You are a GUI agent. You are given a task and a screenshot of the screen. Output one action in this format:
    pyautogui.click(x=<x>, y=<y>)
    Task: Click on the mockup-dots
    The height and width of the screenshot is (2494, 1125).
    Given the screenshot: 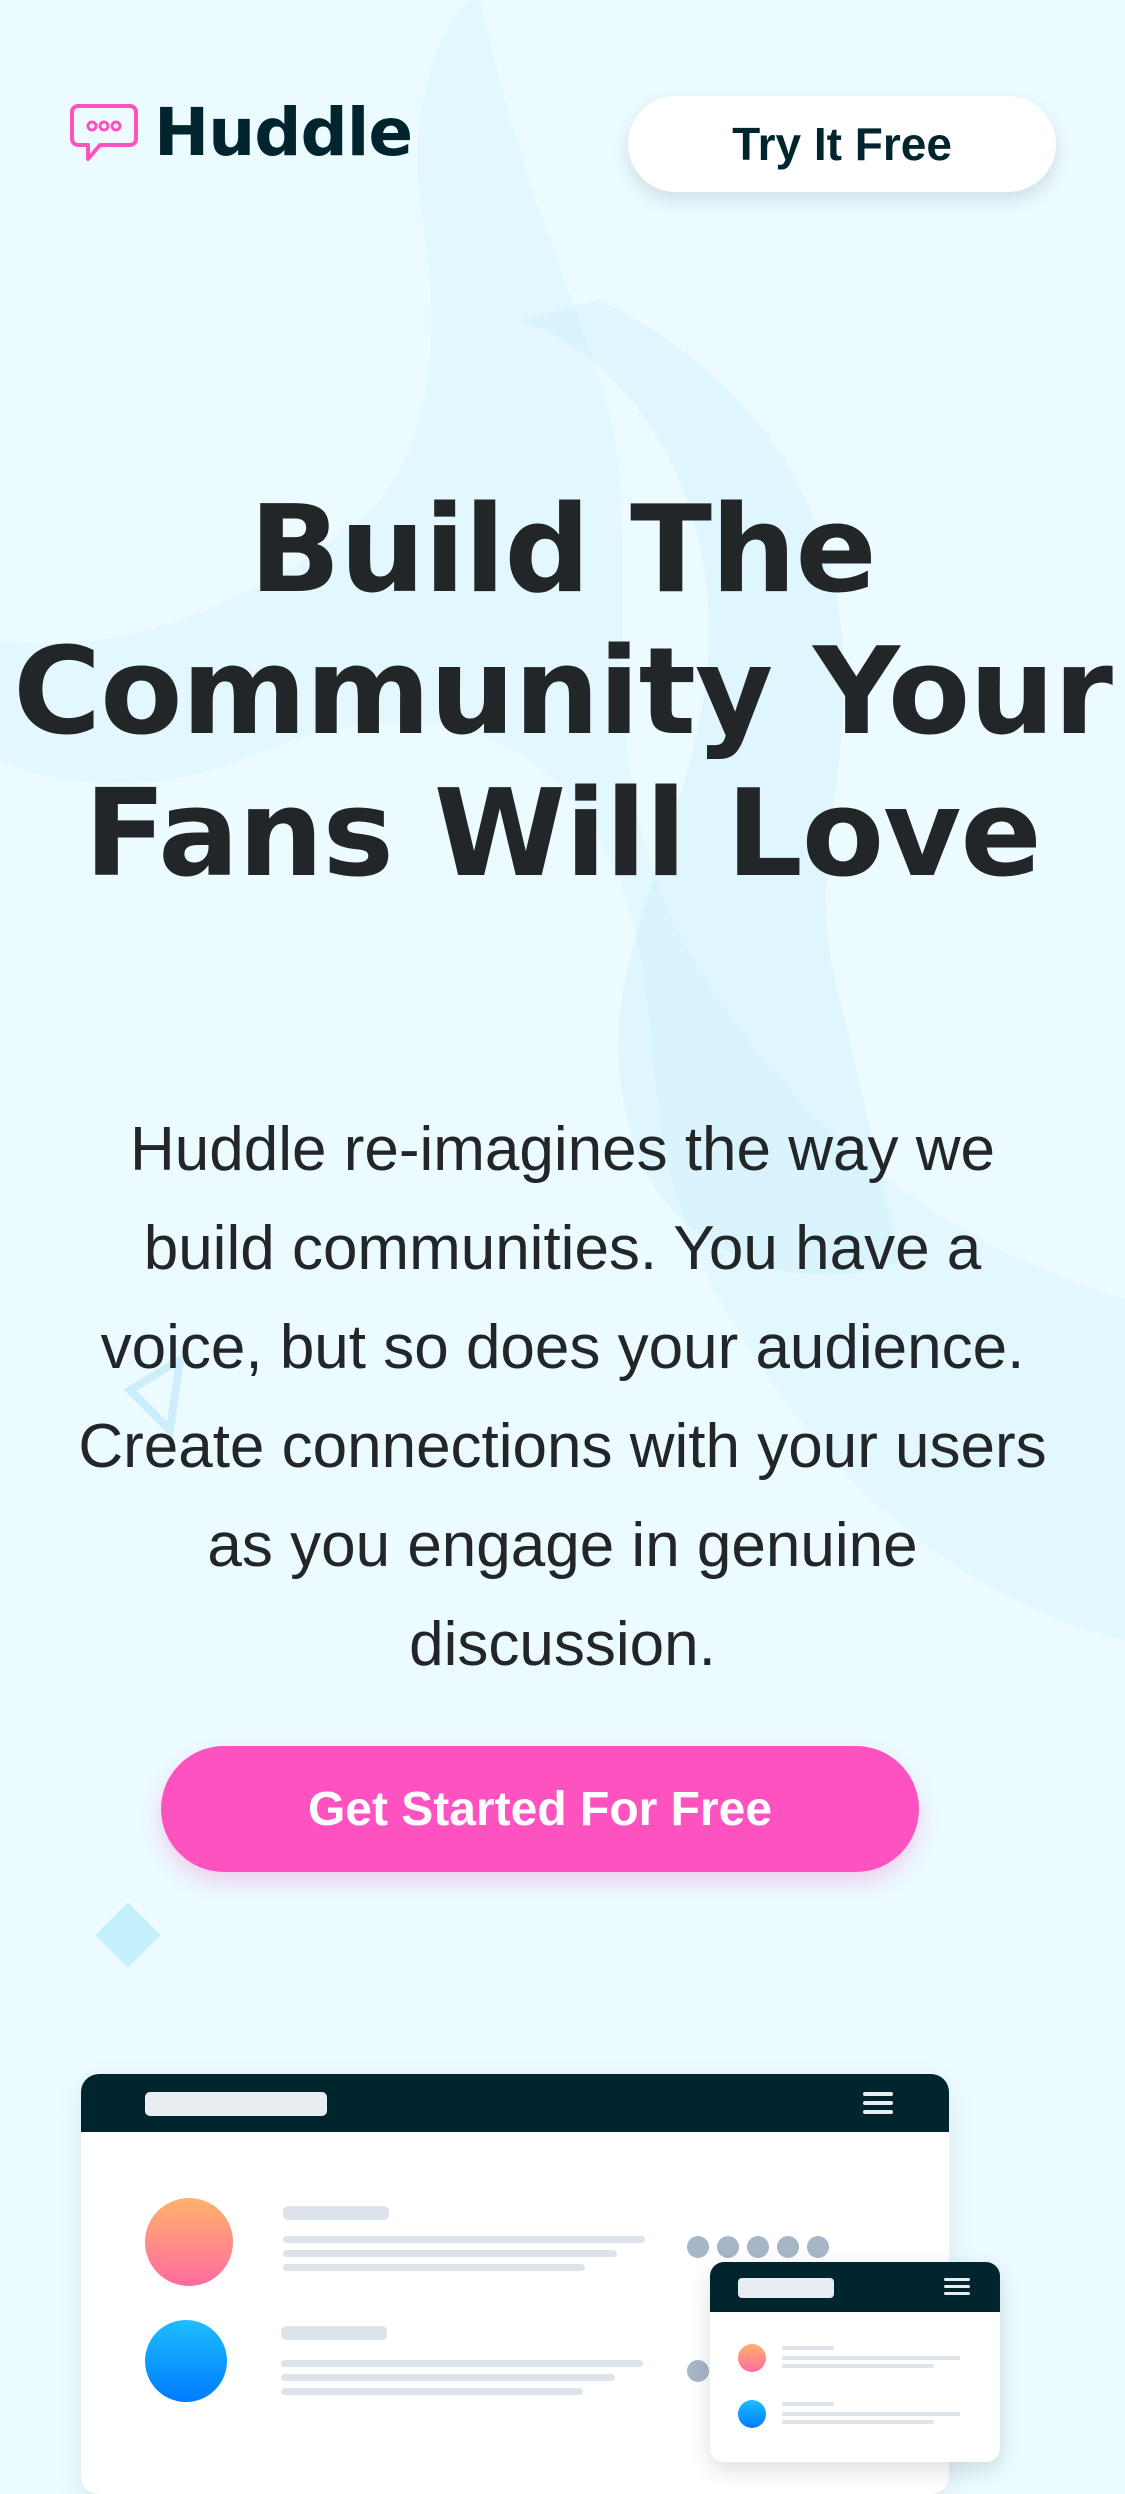 What is the action you would take?
    pyautogui.click(x=762, y=2247)
    